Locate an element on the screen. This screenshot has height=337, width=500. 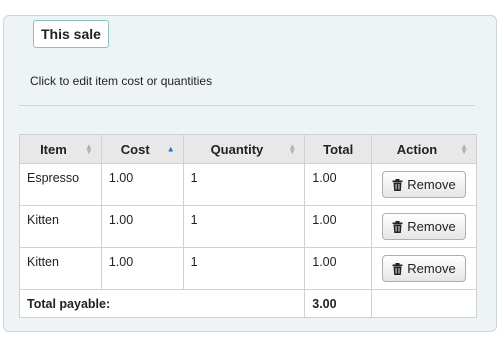
table-row: Espresso 1.00 1 1.00 Remove is located at coordinates (248, 184).